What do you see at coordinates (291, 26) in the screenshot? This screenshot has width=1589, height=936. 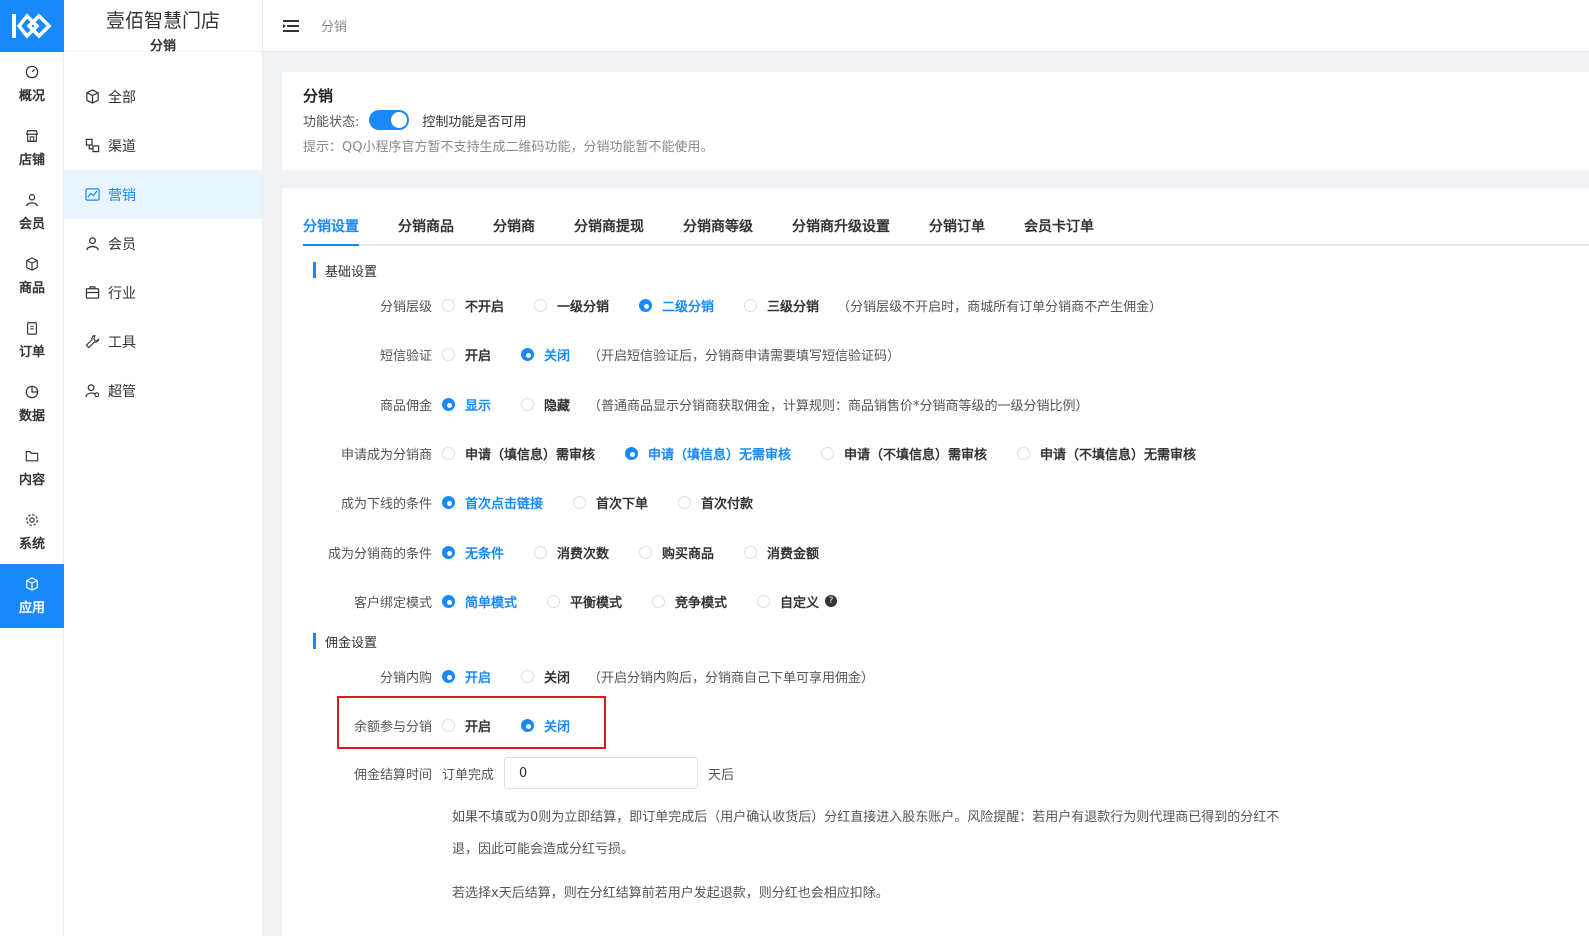 I see `menu-toggle-icon` at bounding box center [291, 26].